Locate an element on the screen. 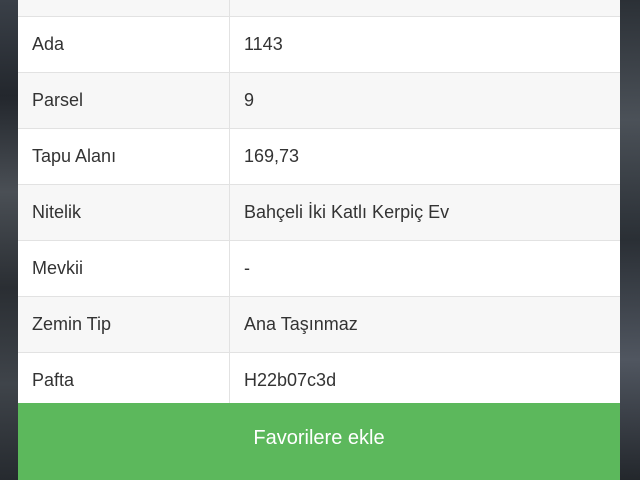 This screenshot has width=640, height=480. row-value-ada: 1143 is located at coordinates (424, 44).